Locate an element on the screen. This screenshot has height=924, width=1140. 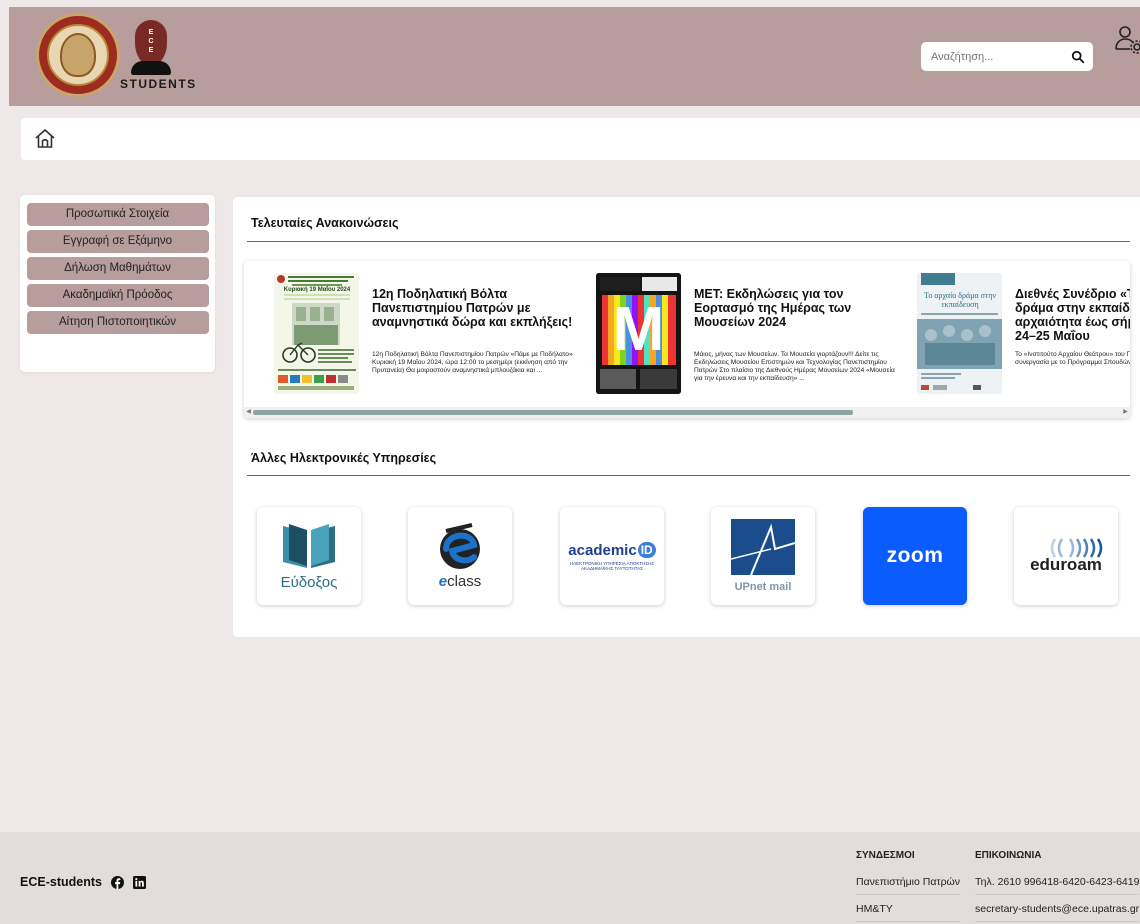
university-seal-ring is located at coordinates (78, 55).